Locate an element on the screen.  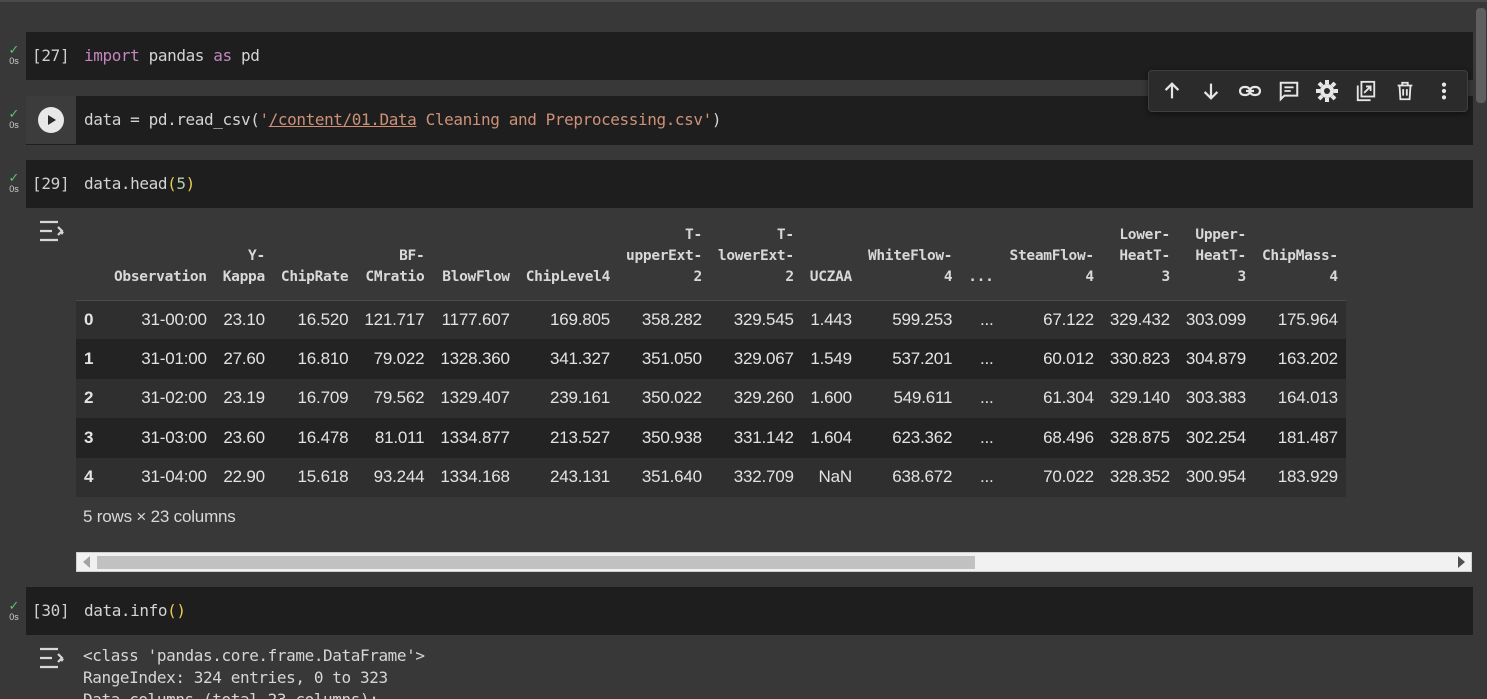
column-header: ChipLevel4 is located at coordinates (568, 258).